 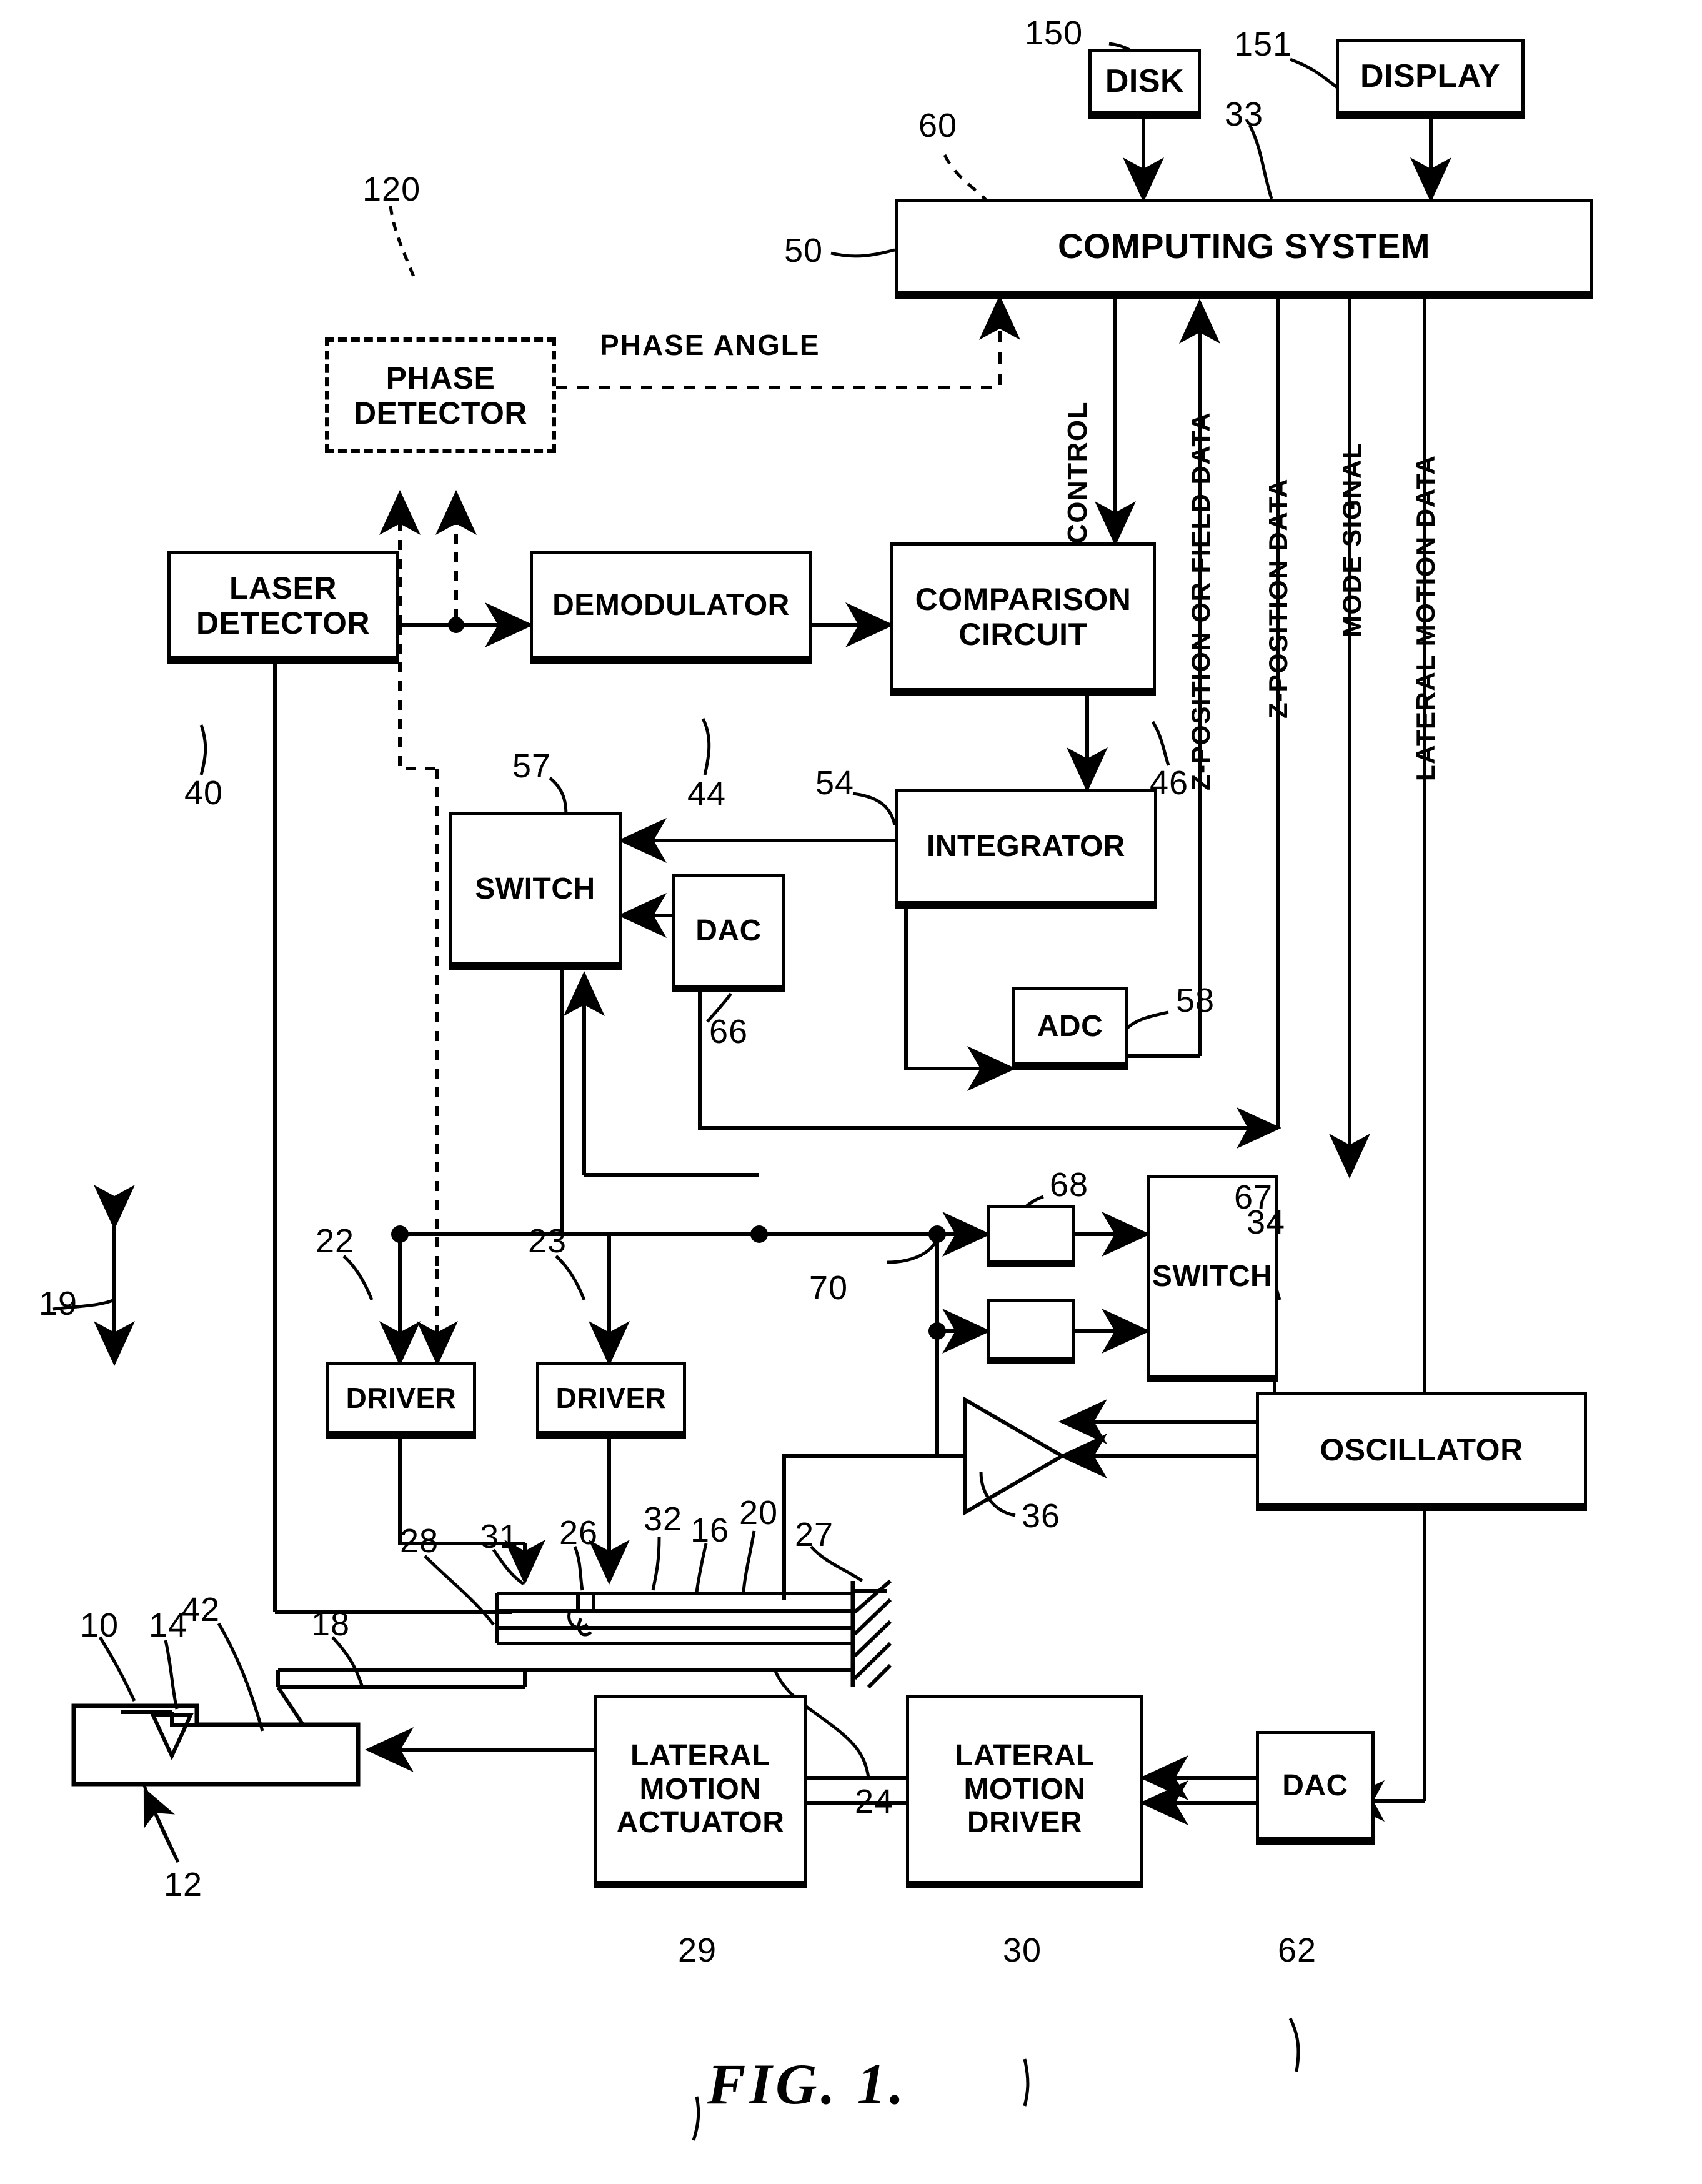 What do you see at coordinates (1425, 617) in the screenshot?
I see `label-lateral-motion-data: LATERAL MOTION DATA` at bounding box center [1425, 617].